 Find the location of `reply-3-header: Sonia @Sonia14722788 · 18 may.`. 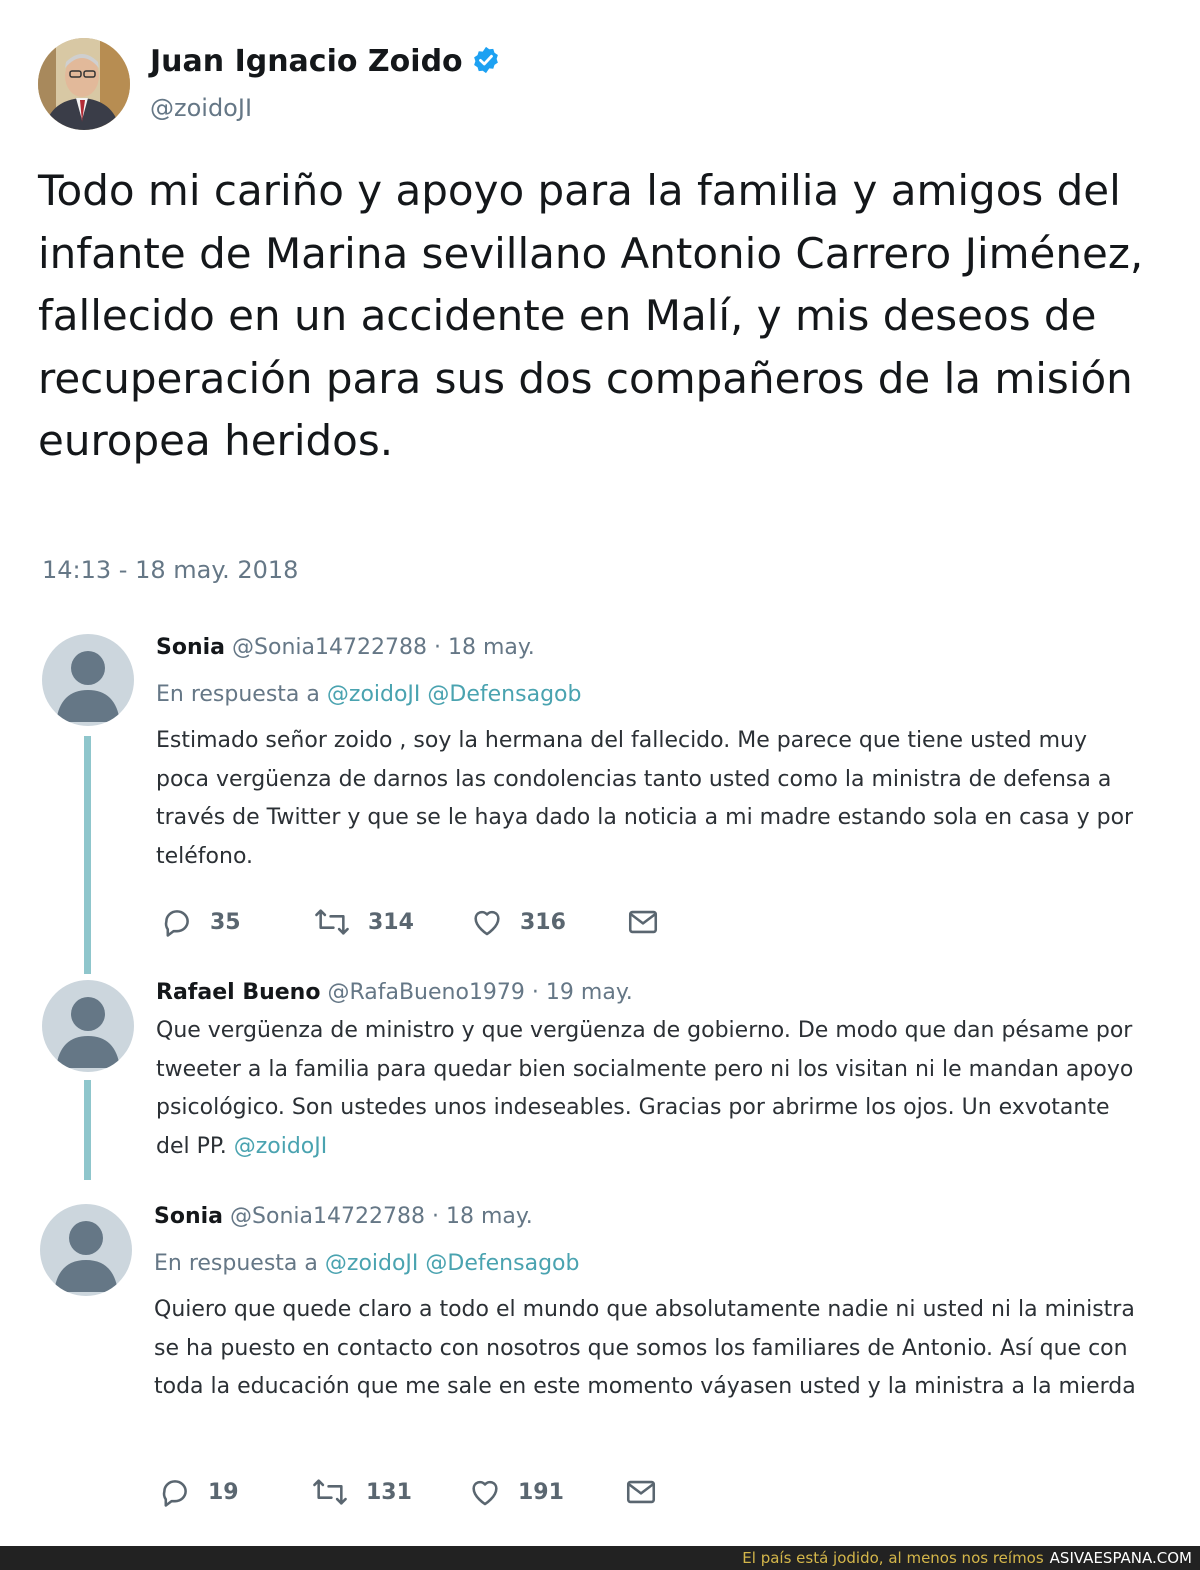

reply-3-header: Sonia @Sonia14722788 · 18 may. is located at coordinates (343, 1217).